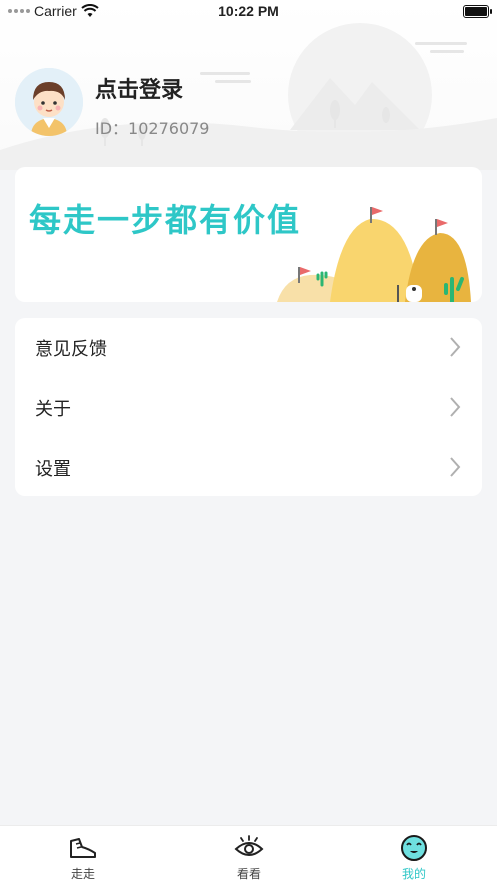 Image resolution: width=497 pixels, height=883 pixels. I want to click on shoe-icon, so click(83, 848).